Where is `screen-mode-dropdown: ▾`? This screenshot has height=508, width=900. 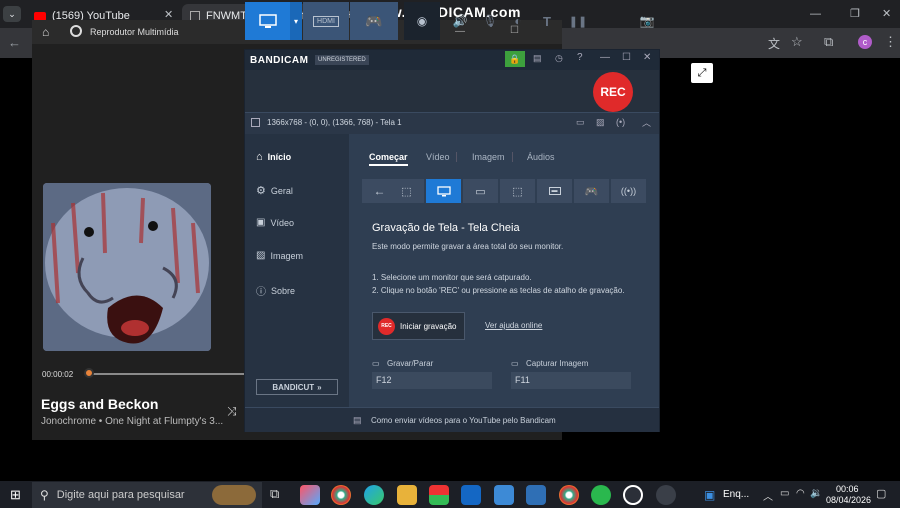 screen-mode-dropdown: ▾ is located at coordinates (296, 21).